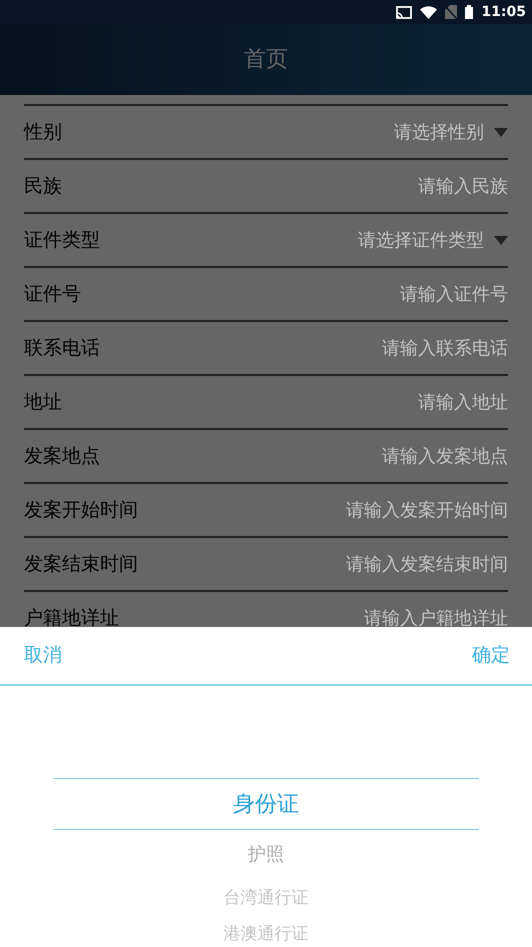 This screenshot has width=532, height=947. I want to click on field-label: 证件类型, so click(62, 240).